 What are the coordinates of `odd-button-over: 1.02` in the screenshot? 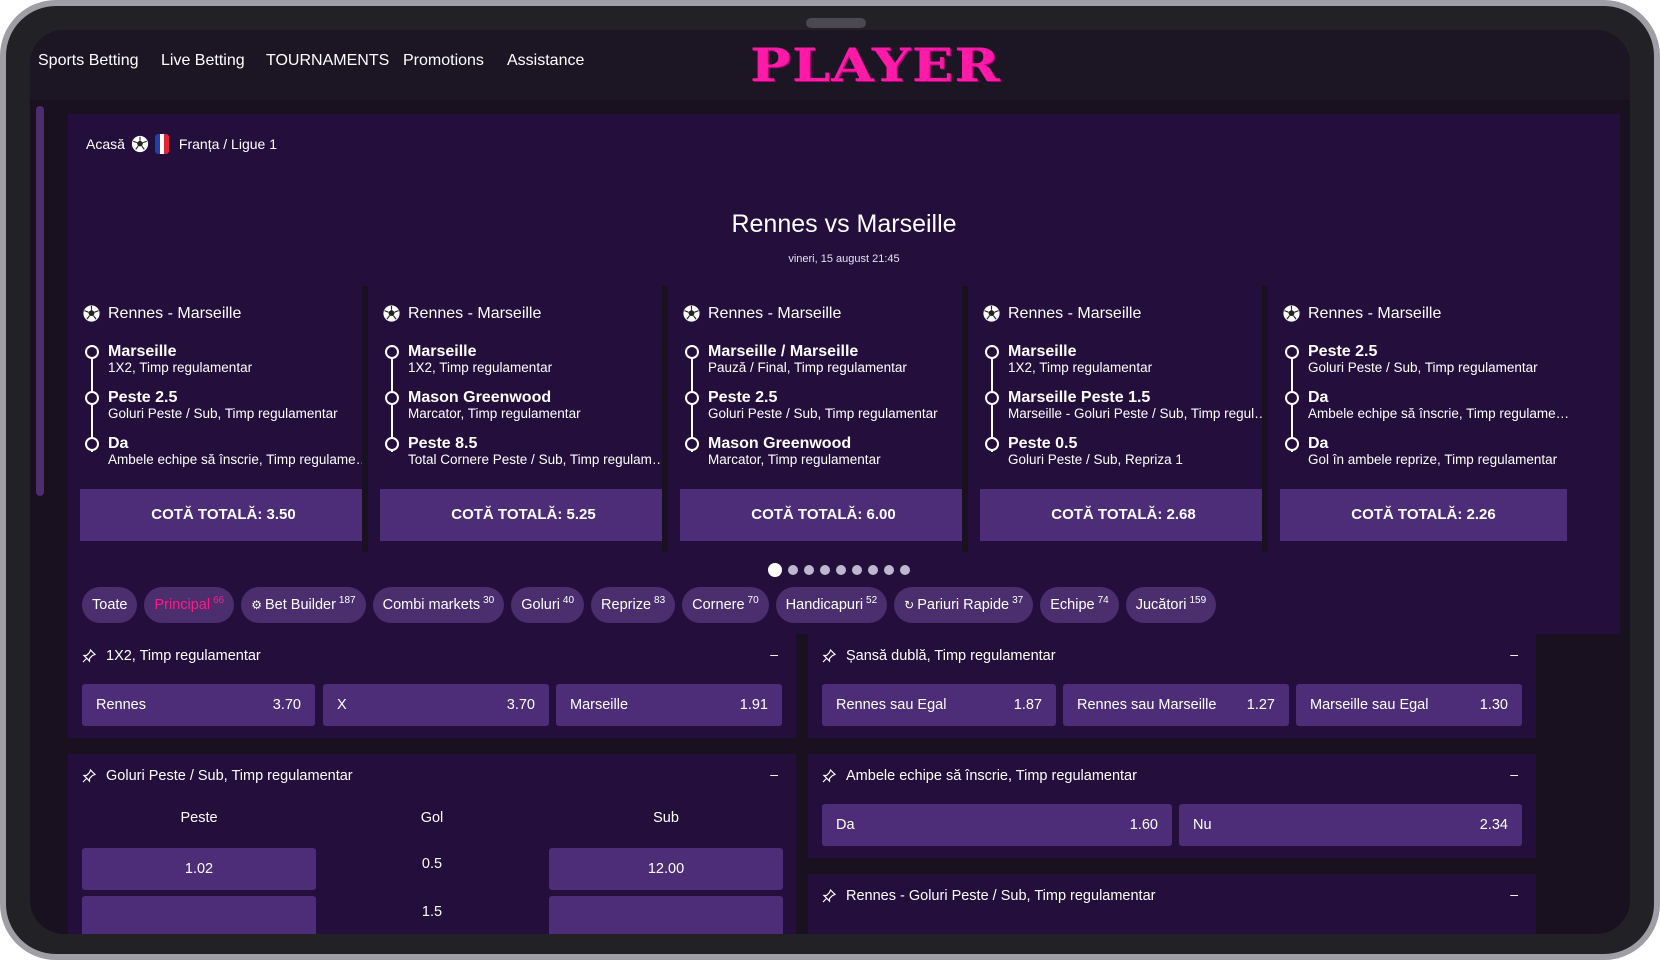 It's located at (199, 869).